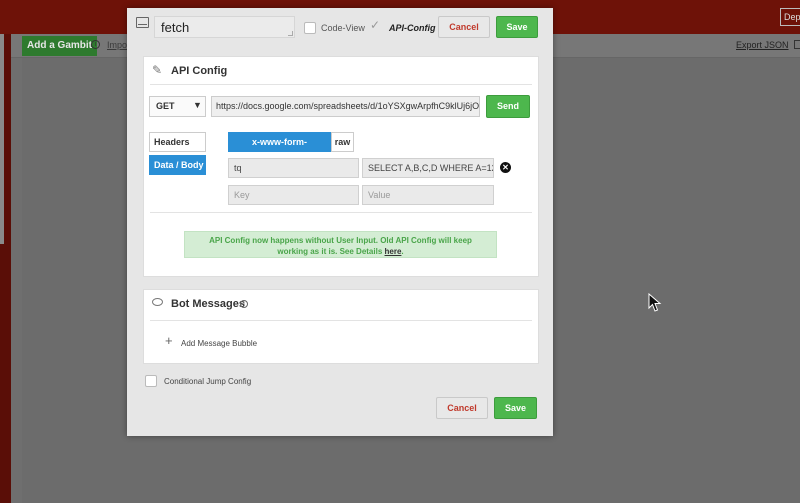  I want to click on send-button: Send, so click(508, 106).